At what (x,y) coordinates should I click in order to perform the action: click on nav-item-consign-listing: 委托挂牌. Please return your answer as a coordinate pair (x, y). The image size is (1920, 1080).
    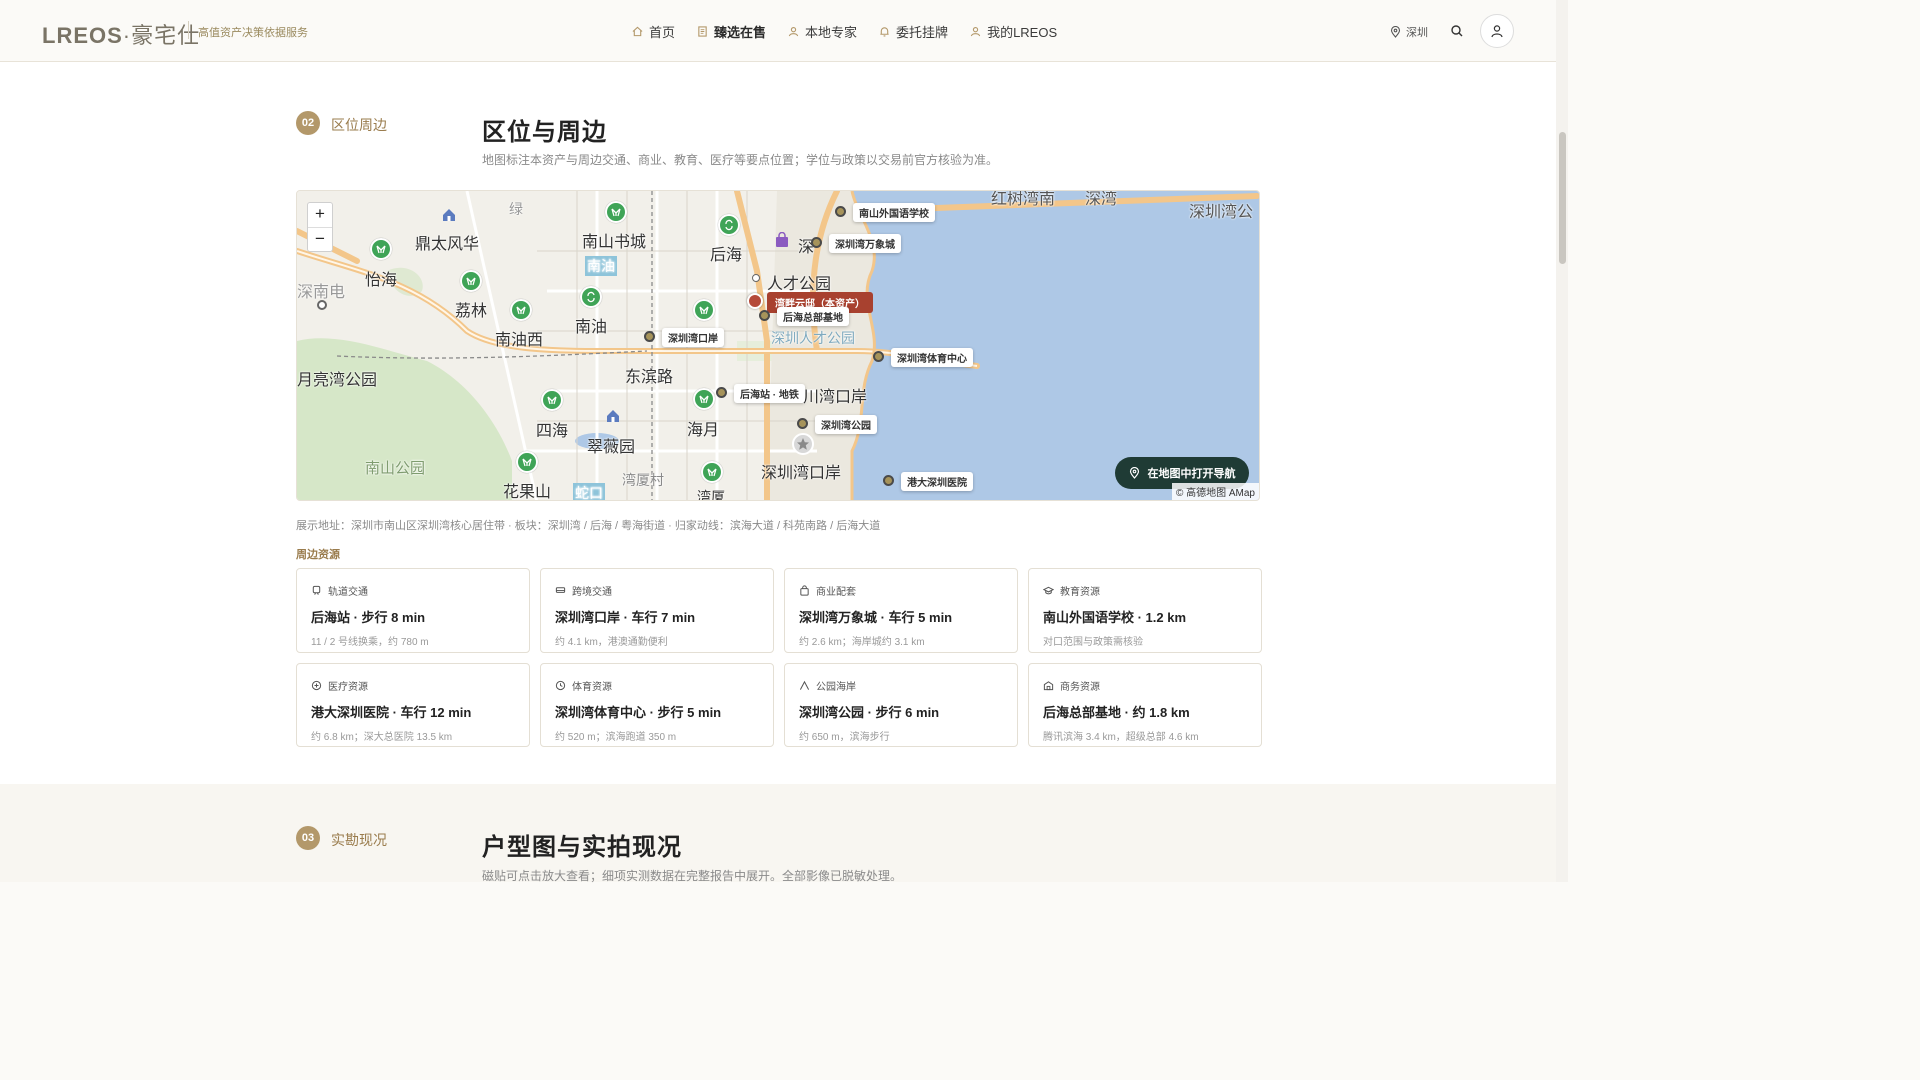
    Looking at the image, I should click on (913, 31).